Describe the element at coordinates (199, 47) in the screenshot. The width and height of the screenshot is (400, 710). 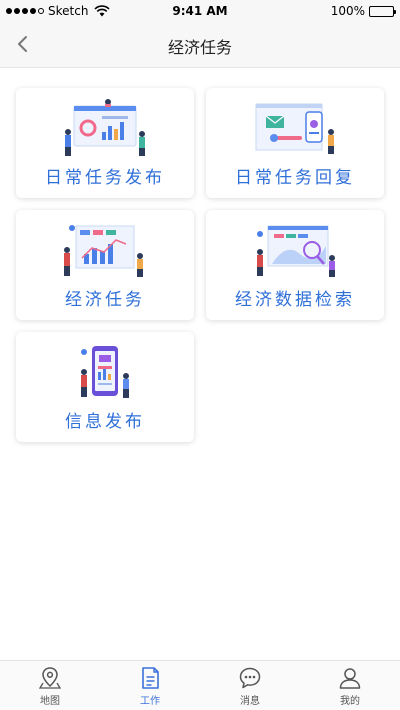
I see `page-title: 经济任务` at that location.